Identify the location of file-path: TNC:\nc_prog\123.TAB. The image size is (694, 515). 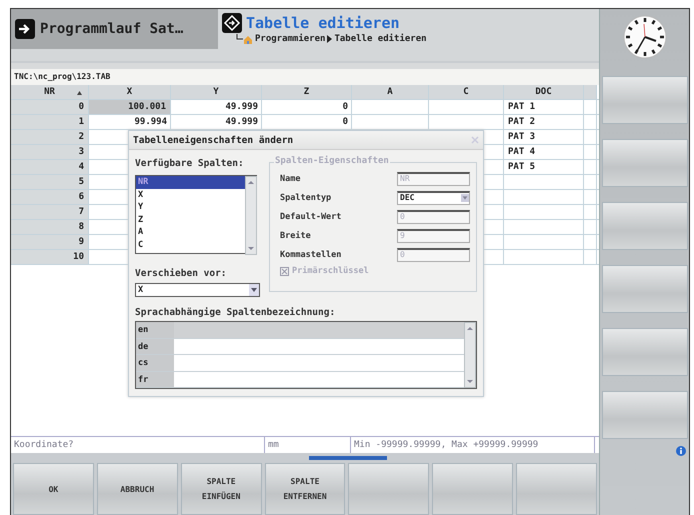
(305, 74).